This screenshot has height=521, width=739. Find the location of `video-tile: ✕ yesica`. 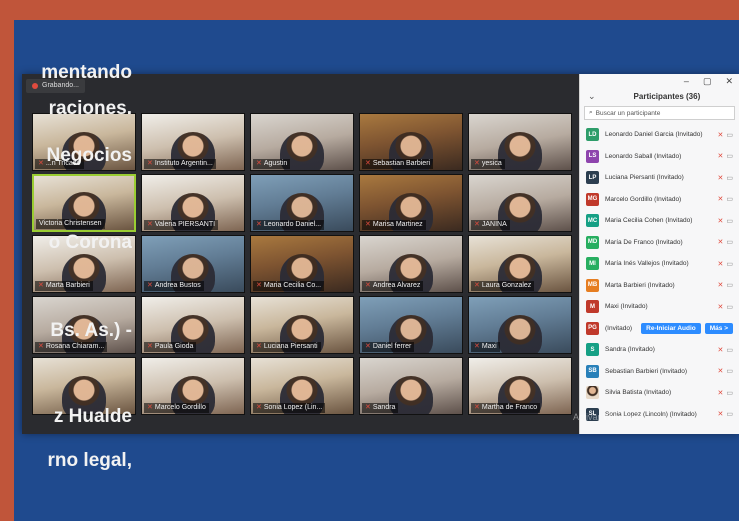

video-tile: ✕ yesica is located at coordinates (520, 142).